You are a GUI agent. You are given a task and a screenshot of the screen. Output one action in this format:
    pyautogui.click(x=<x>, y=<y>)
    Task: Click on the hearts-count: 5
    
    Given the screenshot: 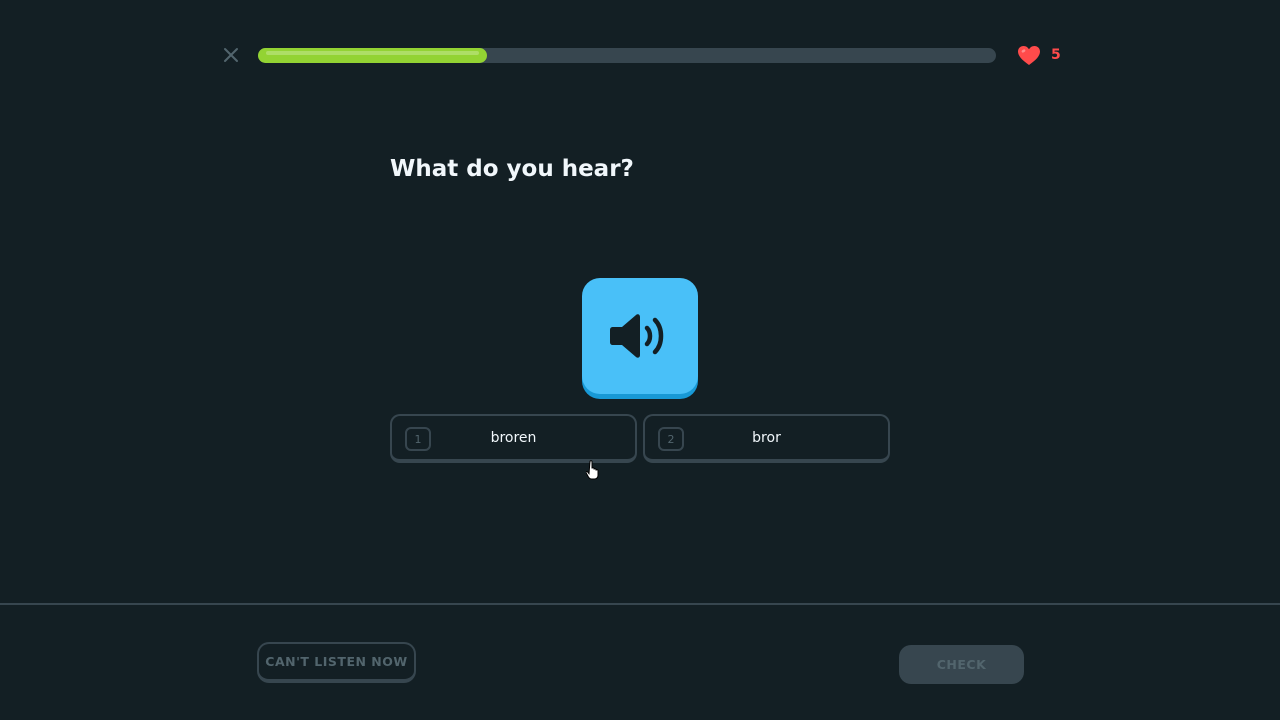 What is the action you would take?
    pyautogui.click(x=1056, y=55)
    